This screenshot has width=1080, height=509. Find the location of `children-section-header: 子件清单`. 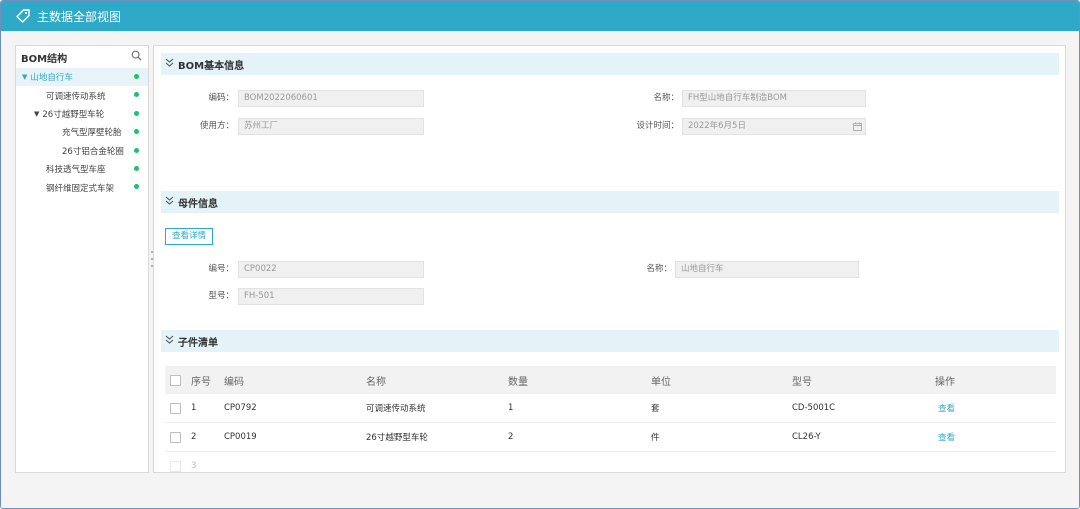

children-section-header: 子件清单 is located at coordinates (610, 341).